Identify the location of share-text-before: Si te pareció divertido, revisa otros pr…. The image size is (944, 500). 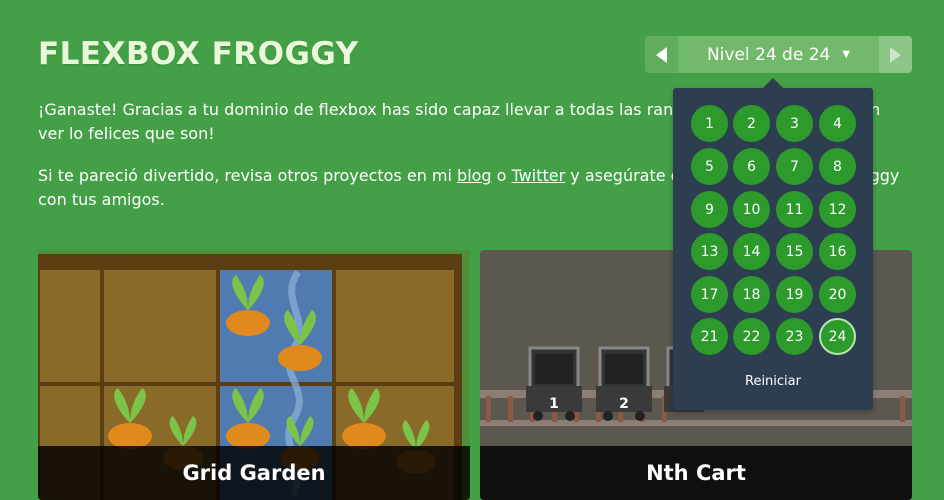
(248, 175).